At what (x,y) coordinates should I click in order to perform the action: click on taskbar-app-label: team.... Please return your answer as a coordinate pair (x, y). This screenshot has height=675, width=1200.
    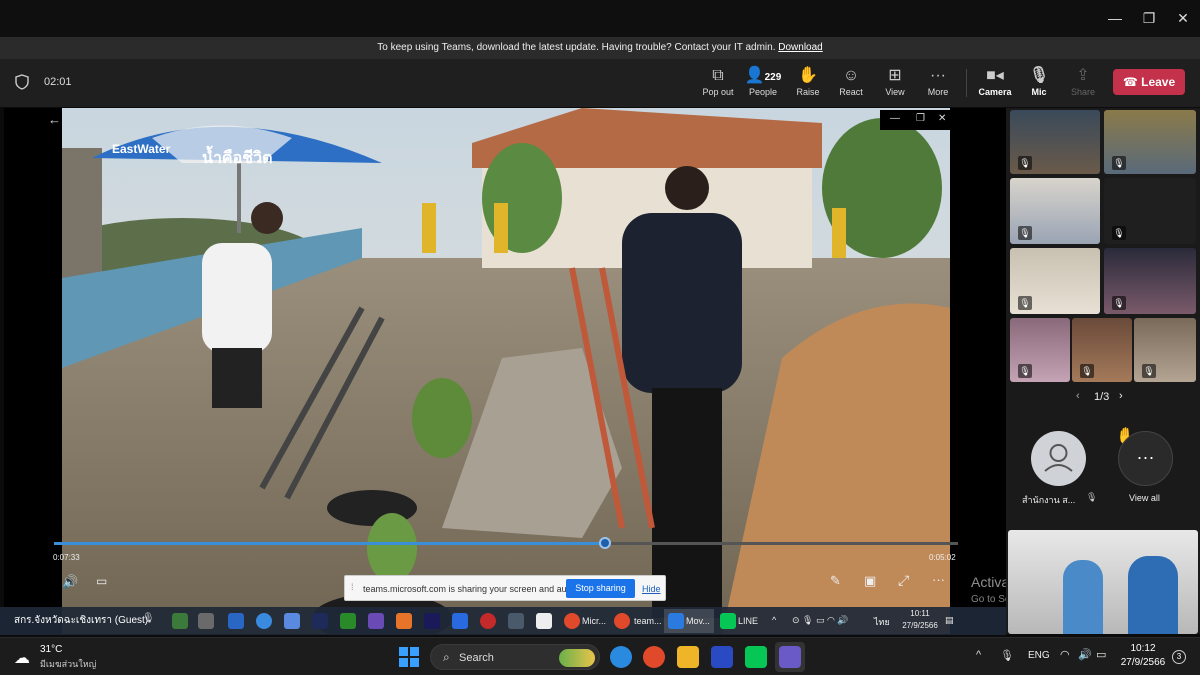
    Looking at the image, I should click on (648, 621).